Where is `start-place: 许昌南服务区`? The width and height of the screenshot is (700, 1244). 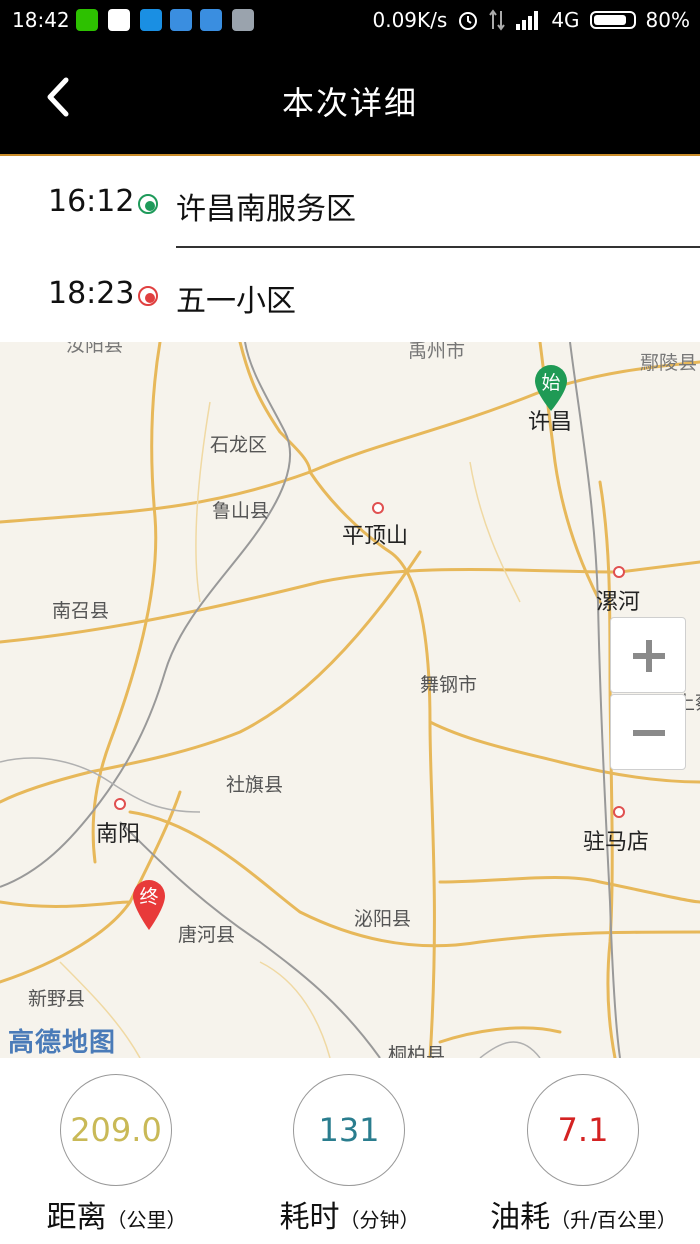 start-place: 许昌南服务区 is located at coordinates (266, 209).